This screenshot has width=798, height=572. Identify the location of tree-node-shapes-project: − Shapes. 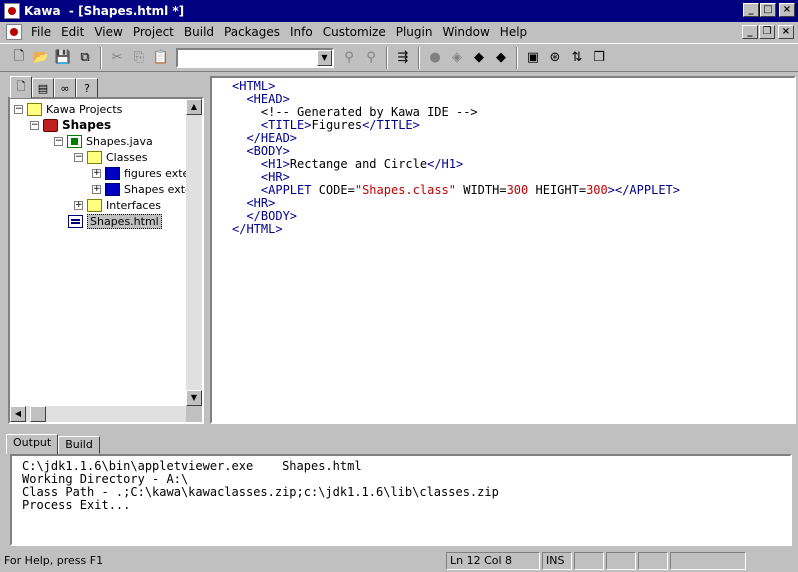
(70, 125).